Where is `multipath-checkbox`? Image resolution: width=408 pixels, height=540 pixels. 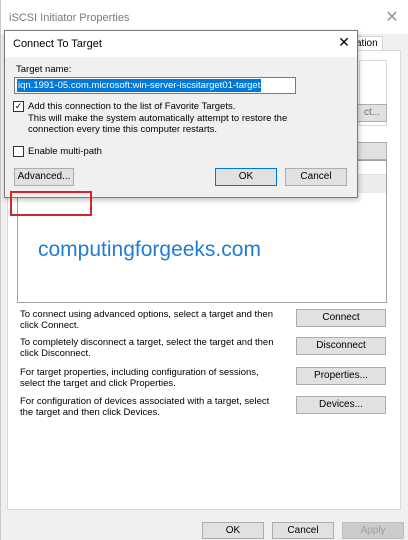 multipath-checkbox is located at coordinates (18, 151).